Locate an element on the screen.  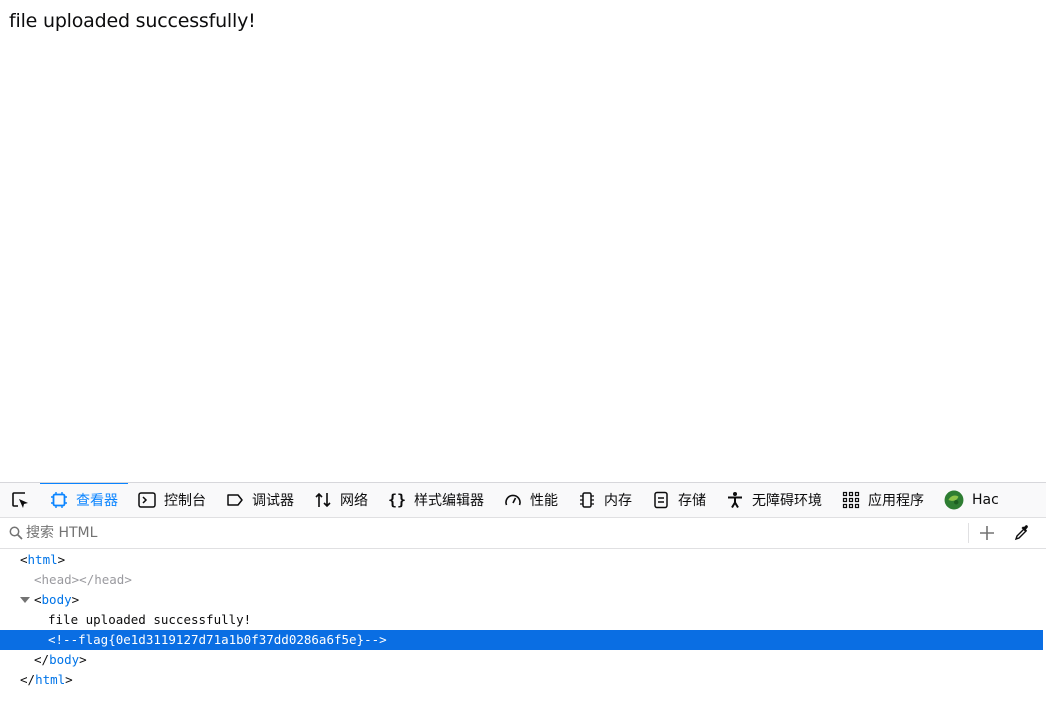
performance-icon is located at coordinates (513, 500).